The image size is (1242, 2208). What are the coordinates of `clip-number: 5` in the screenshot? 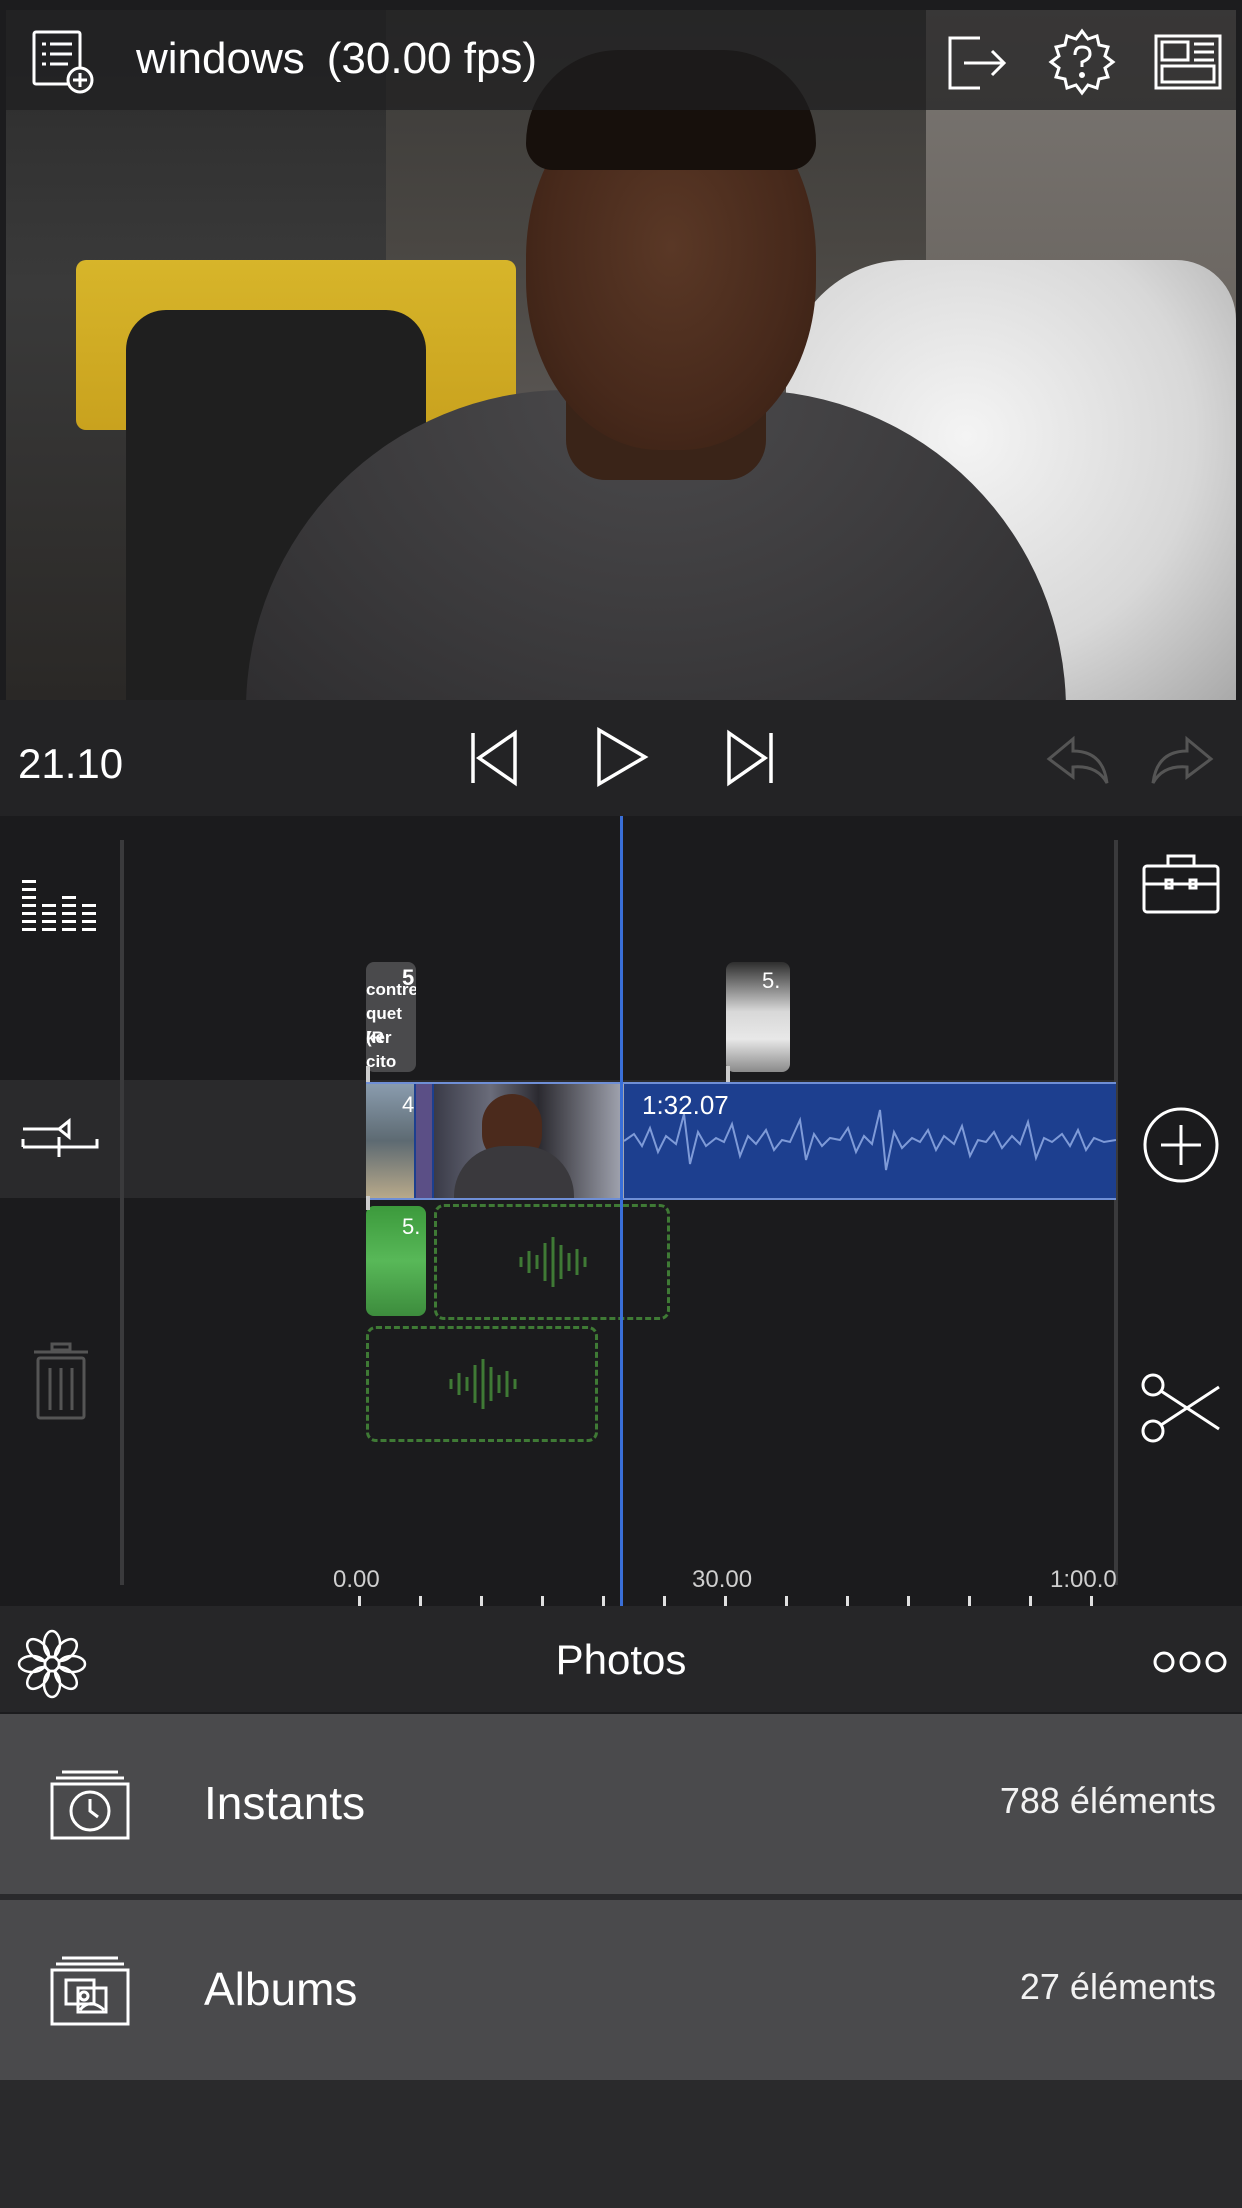 It's located at (408, 977).